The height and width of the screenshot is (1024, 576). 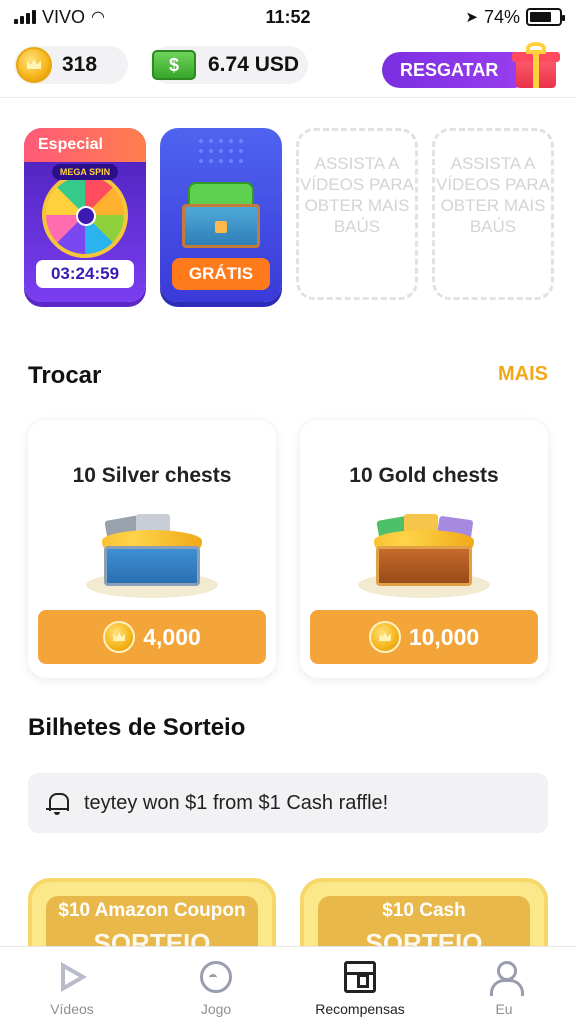 I want to click on chest-icon, so click(x=360, y=977).